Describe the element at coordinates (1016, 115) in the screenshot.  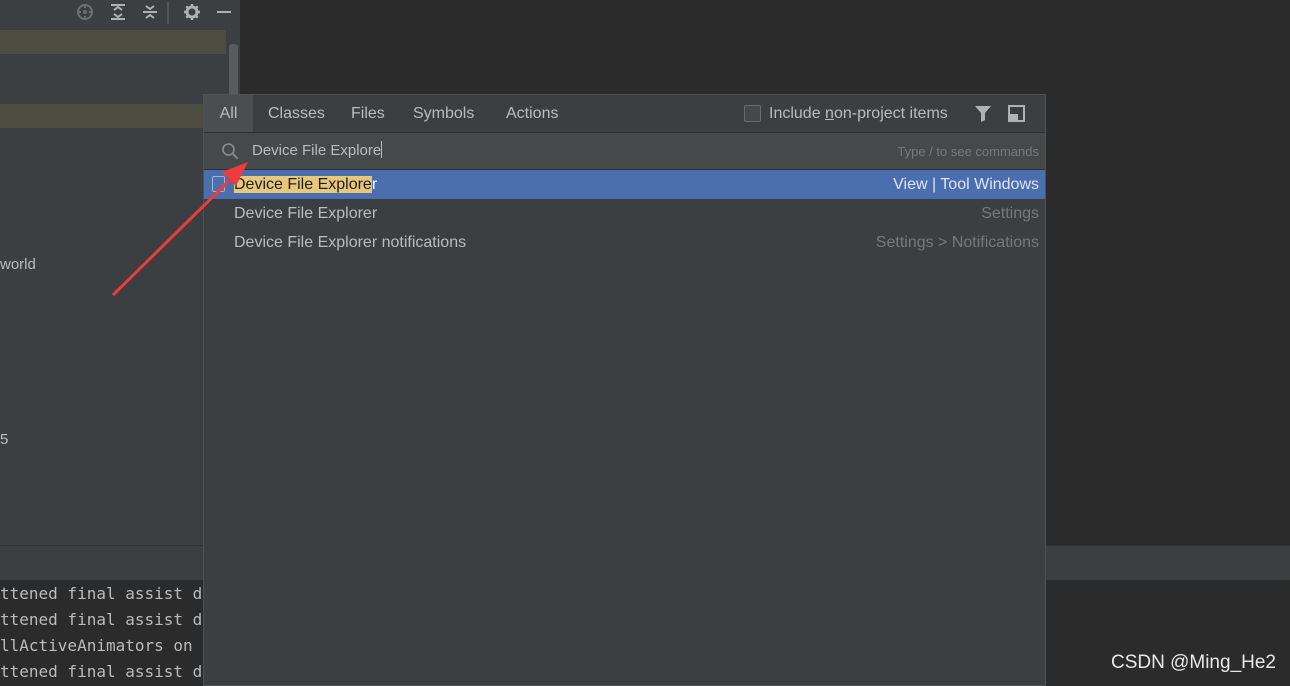
I see `preview-toggle-icon` at that location.